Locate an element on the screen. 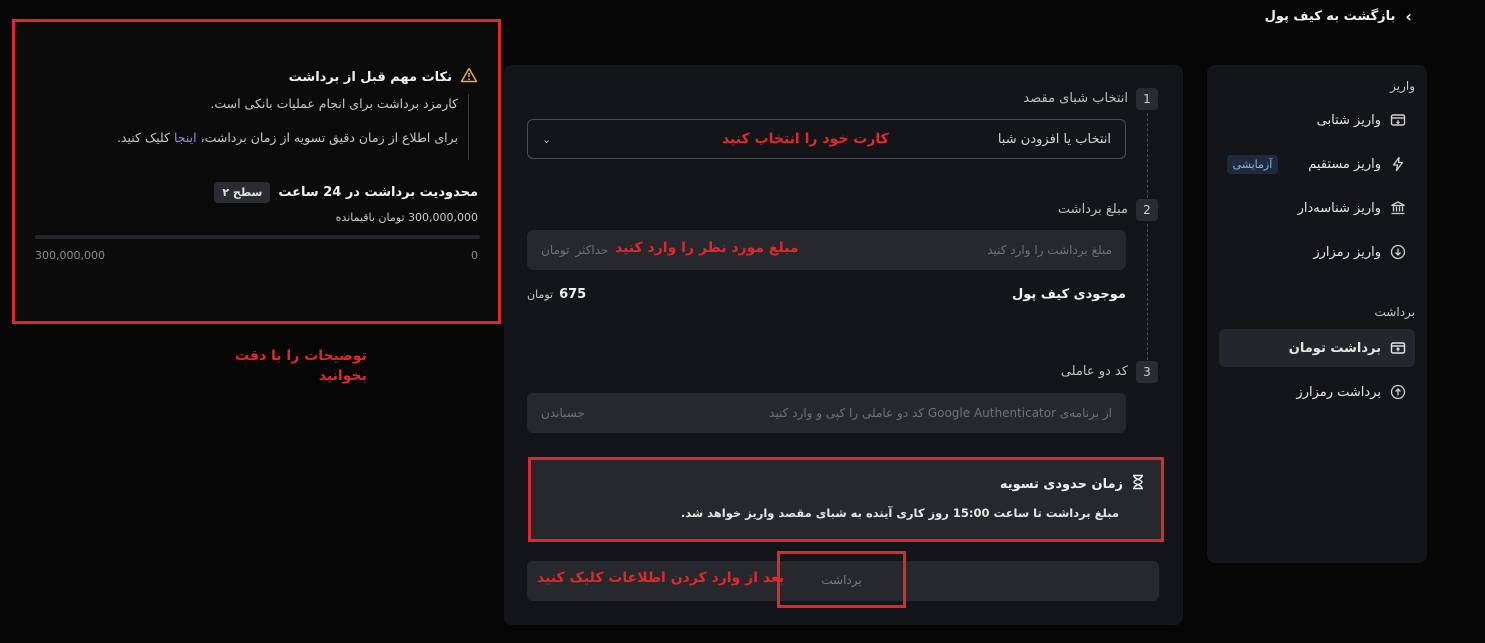 This screenshot has height=643, width=1485. limit-title-row: محدودیت برداشت در 24 ساعت سطح ۲ is located at coordinates (346, 192).